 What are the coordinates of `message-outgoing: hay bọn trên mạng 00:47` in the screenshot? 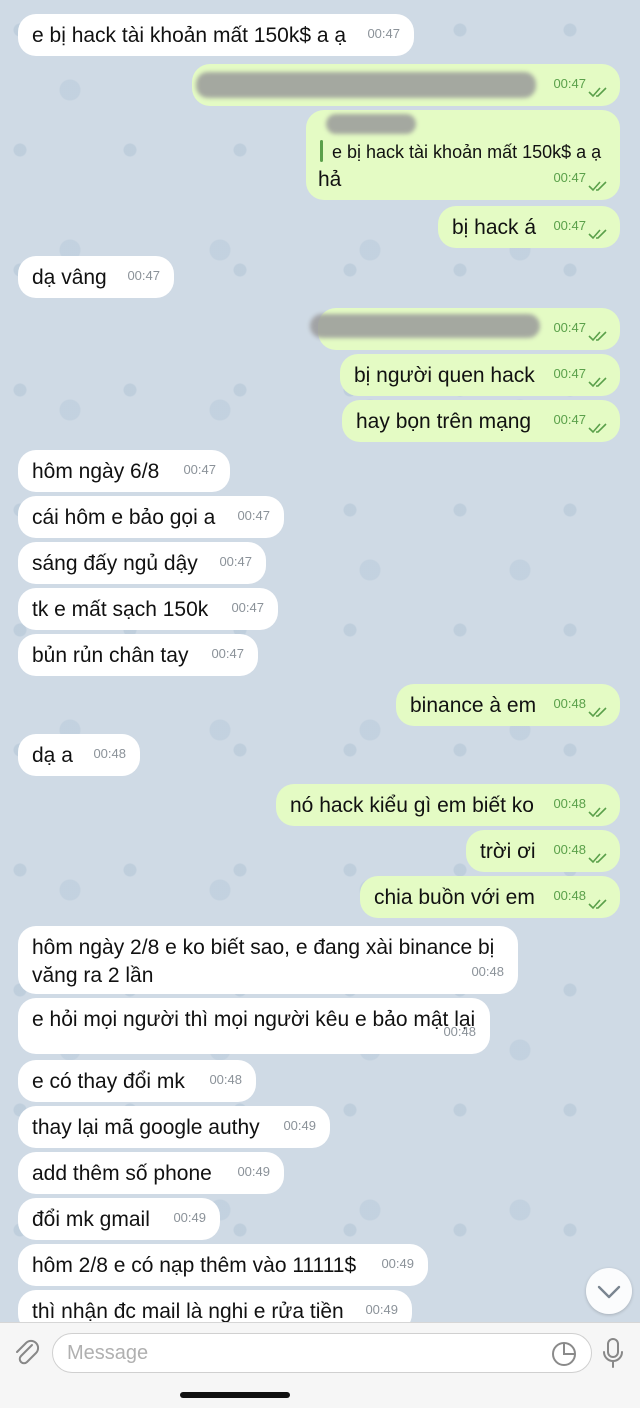 It's located at (481, 421).